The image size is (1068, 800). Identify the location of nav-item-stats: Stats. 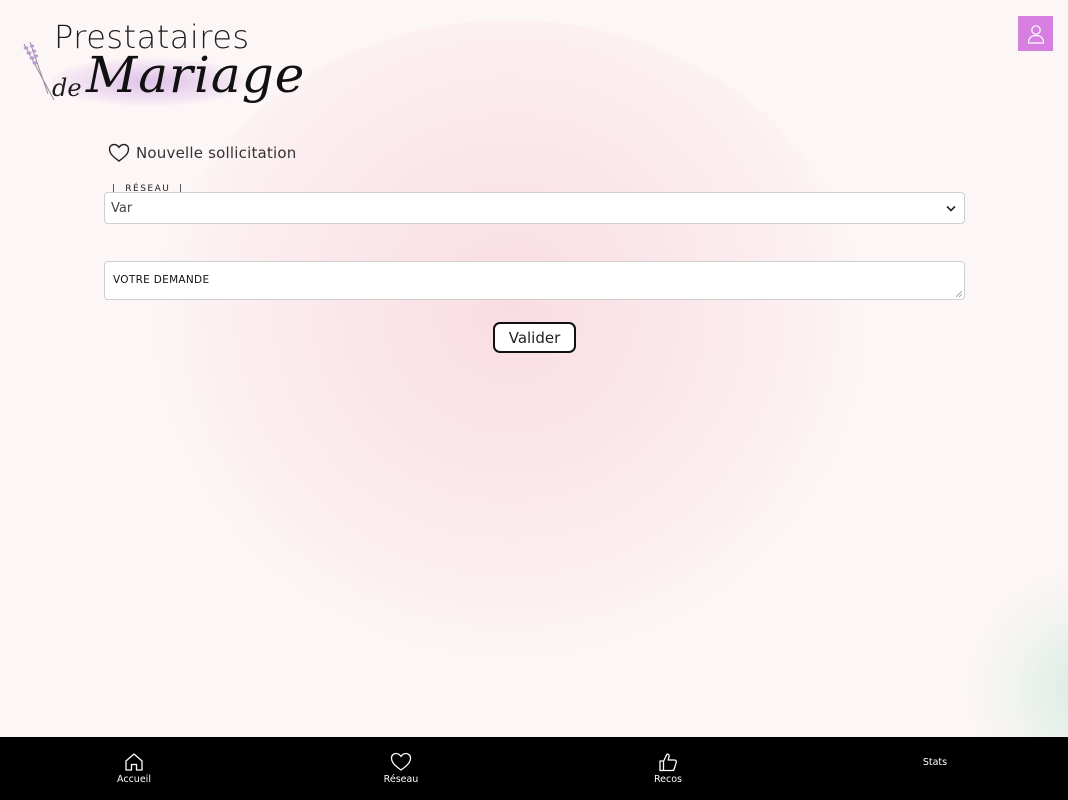
(935, 768).